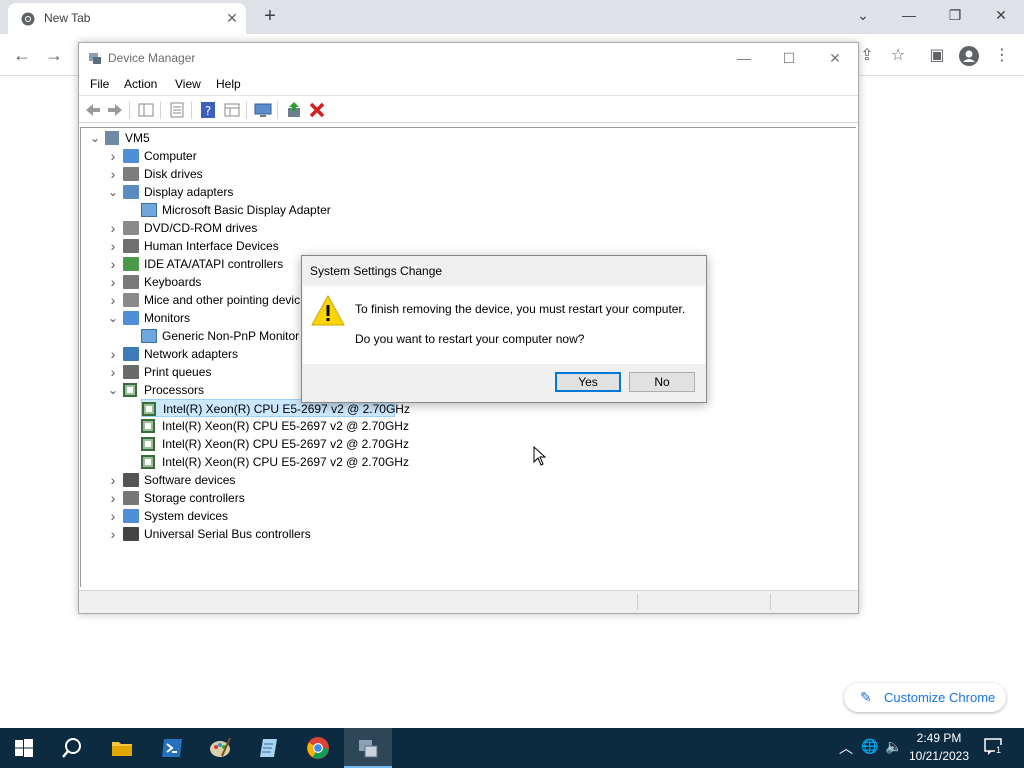 The image size is (1024, 768). I want to click on chrome-icon, so click(318, 748).